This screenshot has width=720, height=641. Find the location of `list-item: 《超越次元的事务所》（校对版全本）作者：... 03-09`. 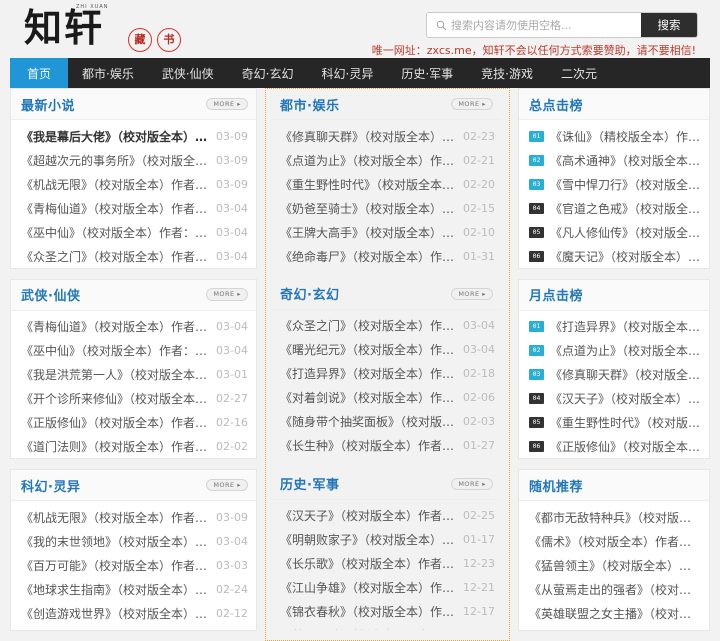

list-item: 《超越次元的事务所》（校对版全本）作者：... 03-09 is located at coordinates (133, 160).